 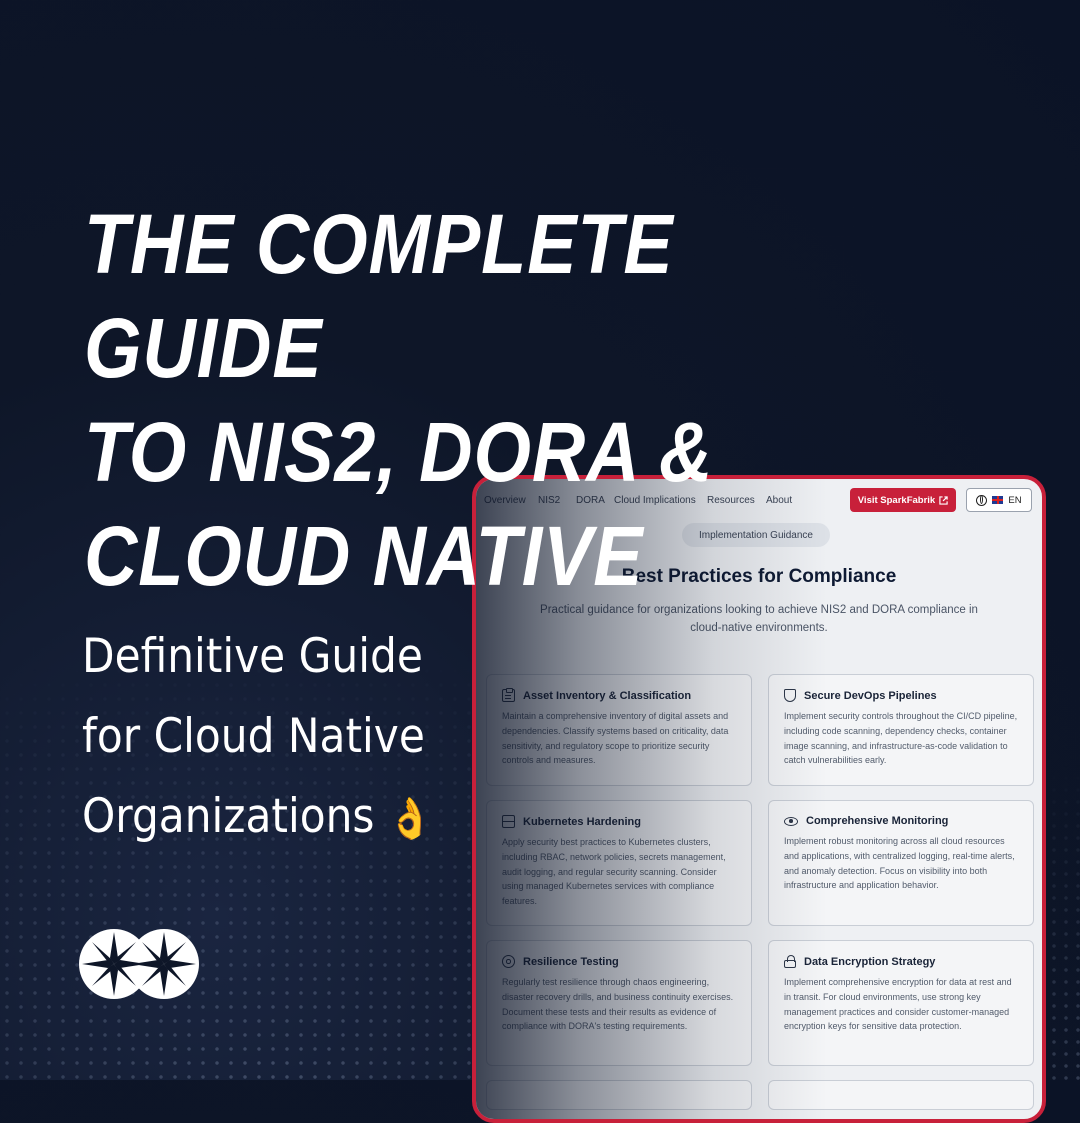 What do you see at coordinates (228, 816) in the screenshot?
I see `subtitle-line: Organizations` at bounding box center [228, 816].